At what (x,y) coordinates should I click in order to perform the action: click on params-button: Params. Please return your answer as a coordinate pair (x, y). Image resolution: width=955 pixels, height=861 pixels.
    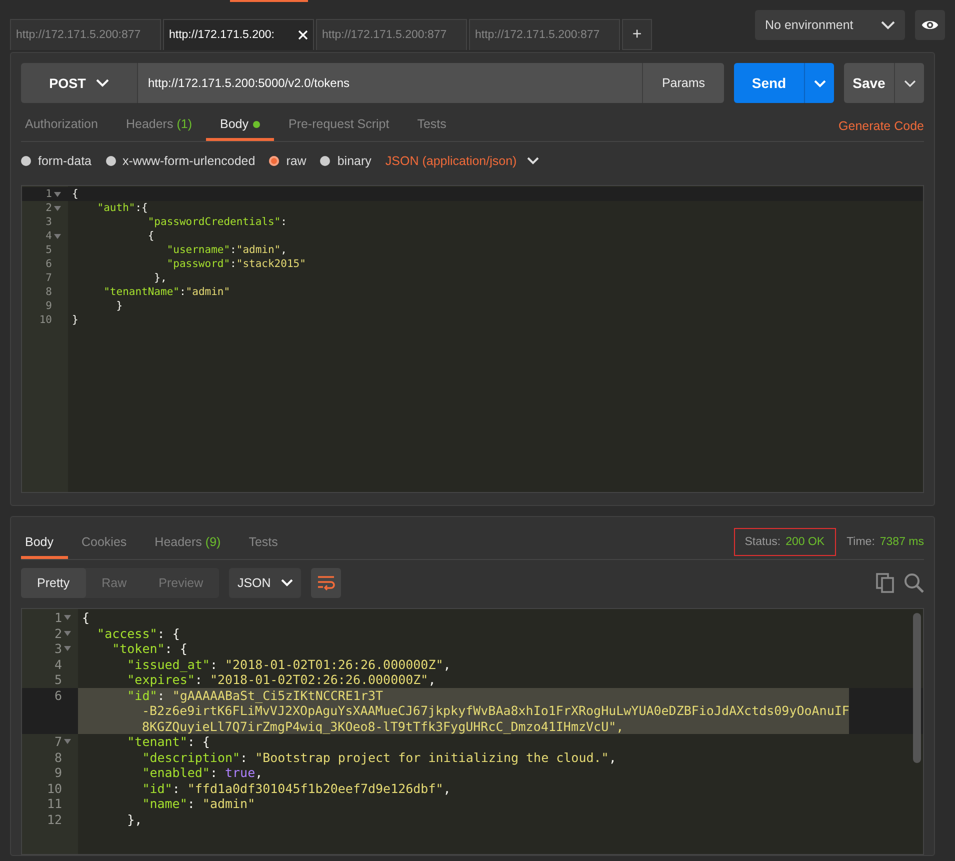
    Looking at the image, I should click on (683, 83).